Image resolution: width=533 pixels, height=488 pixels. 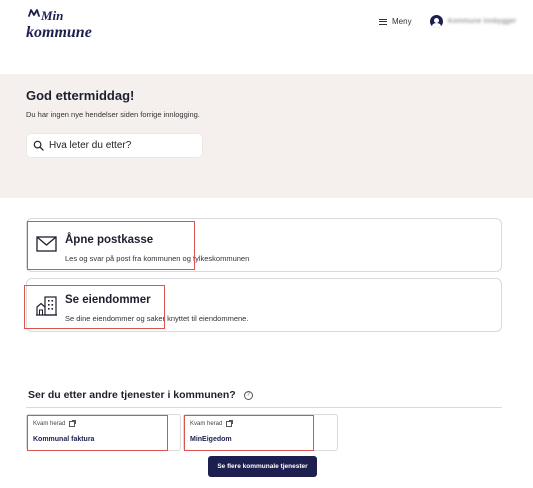 I want to click on hamburger-icon, so click(x=383, y=21).